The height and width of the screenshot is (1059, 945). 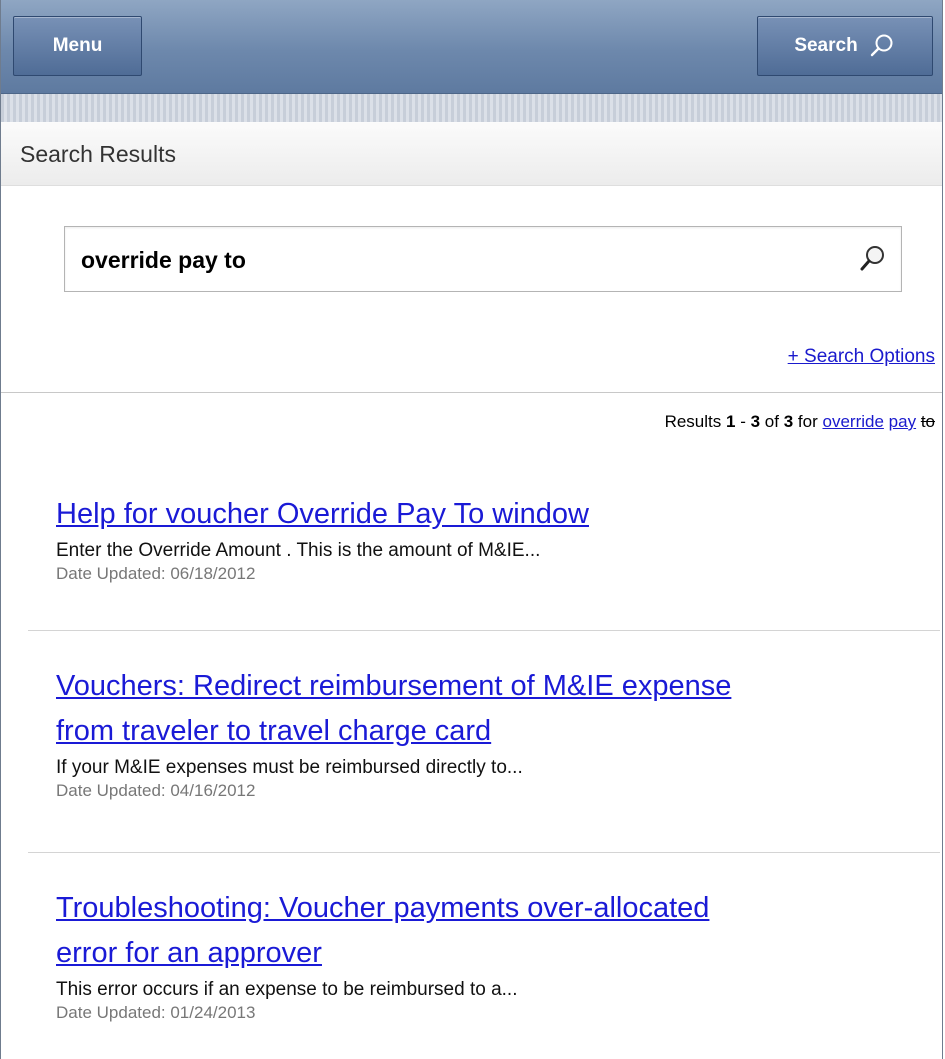 I want to click on menu-button: Menu, so click(x=77, y=46).